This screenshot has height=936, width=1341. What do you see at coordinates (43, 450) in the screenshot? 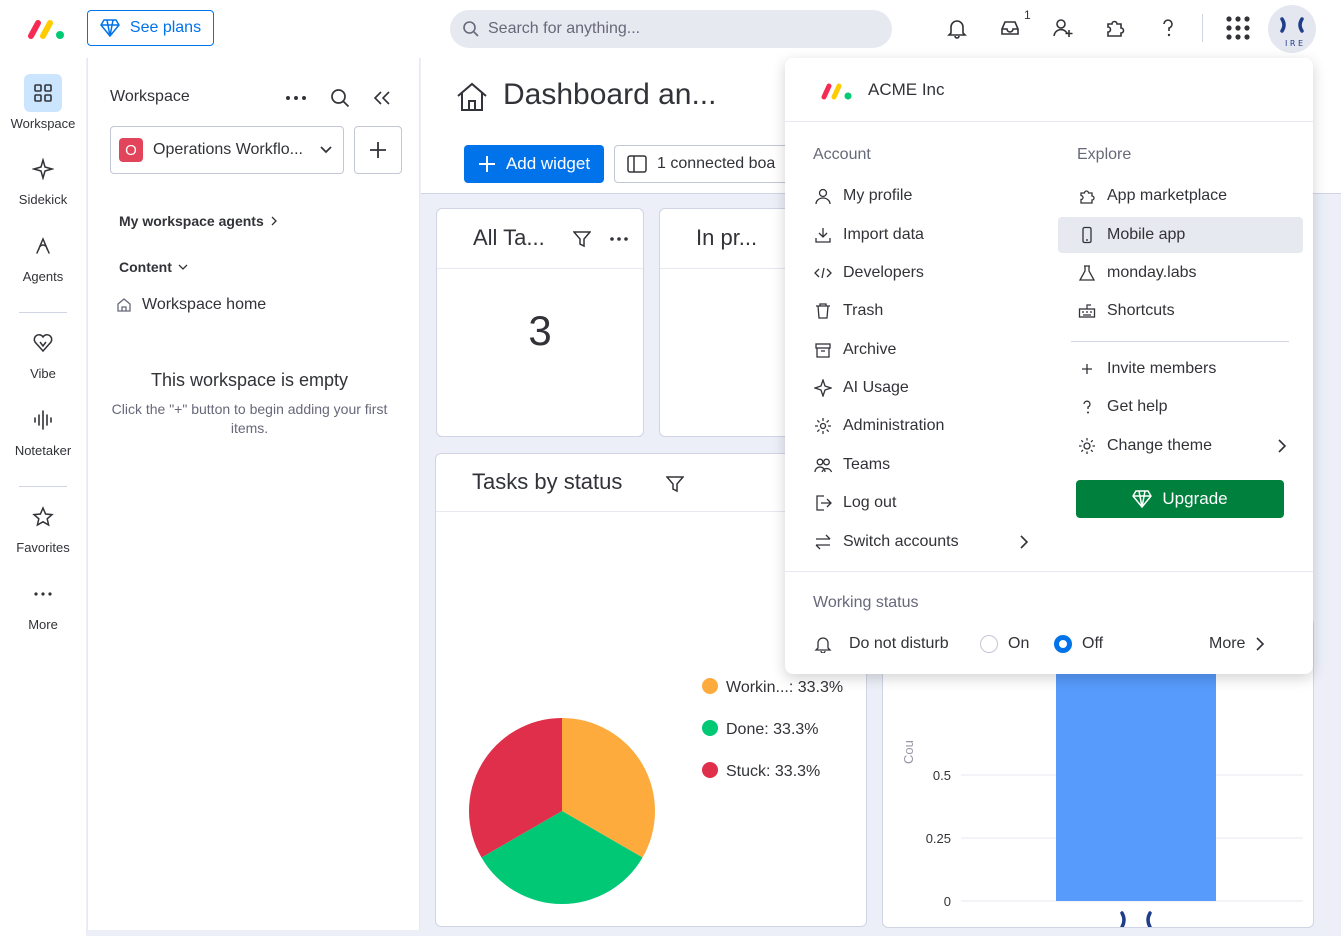
I see `rail-label: Notetaker` at bounding box center [43, 450].